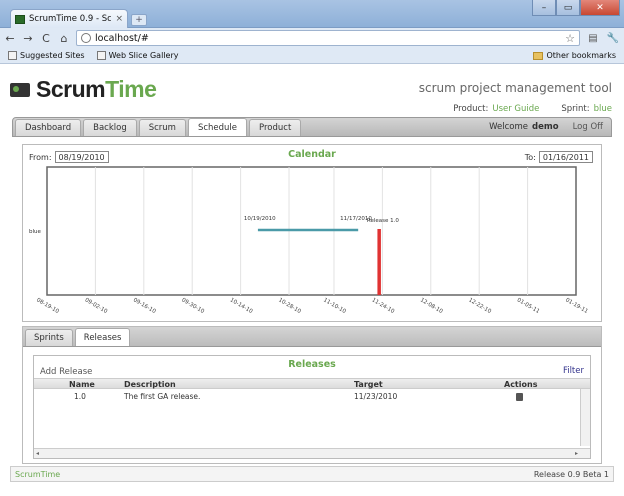  Describe the element at coordinates (10, 38) in the screenshot. I see `back-icon: ←` at that location.